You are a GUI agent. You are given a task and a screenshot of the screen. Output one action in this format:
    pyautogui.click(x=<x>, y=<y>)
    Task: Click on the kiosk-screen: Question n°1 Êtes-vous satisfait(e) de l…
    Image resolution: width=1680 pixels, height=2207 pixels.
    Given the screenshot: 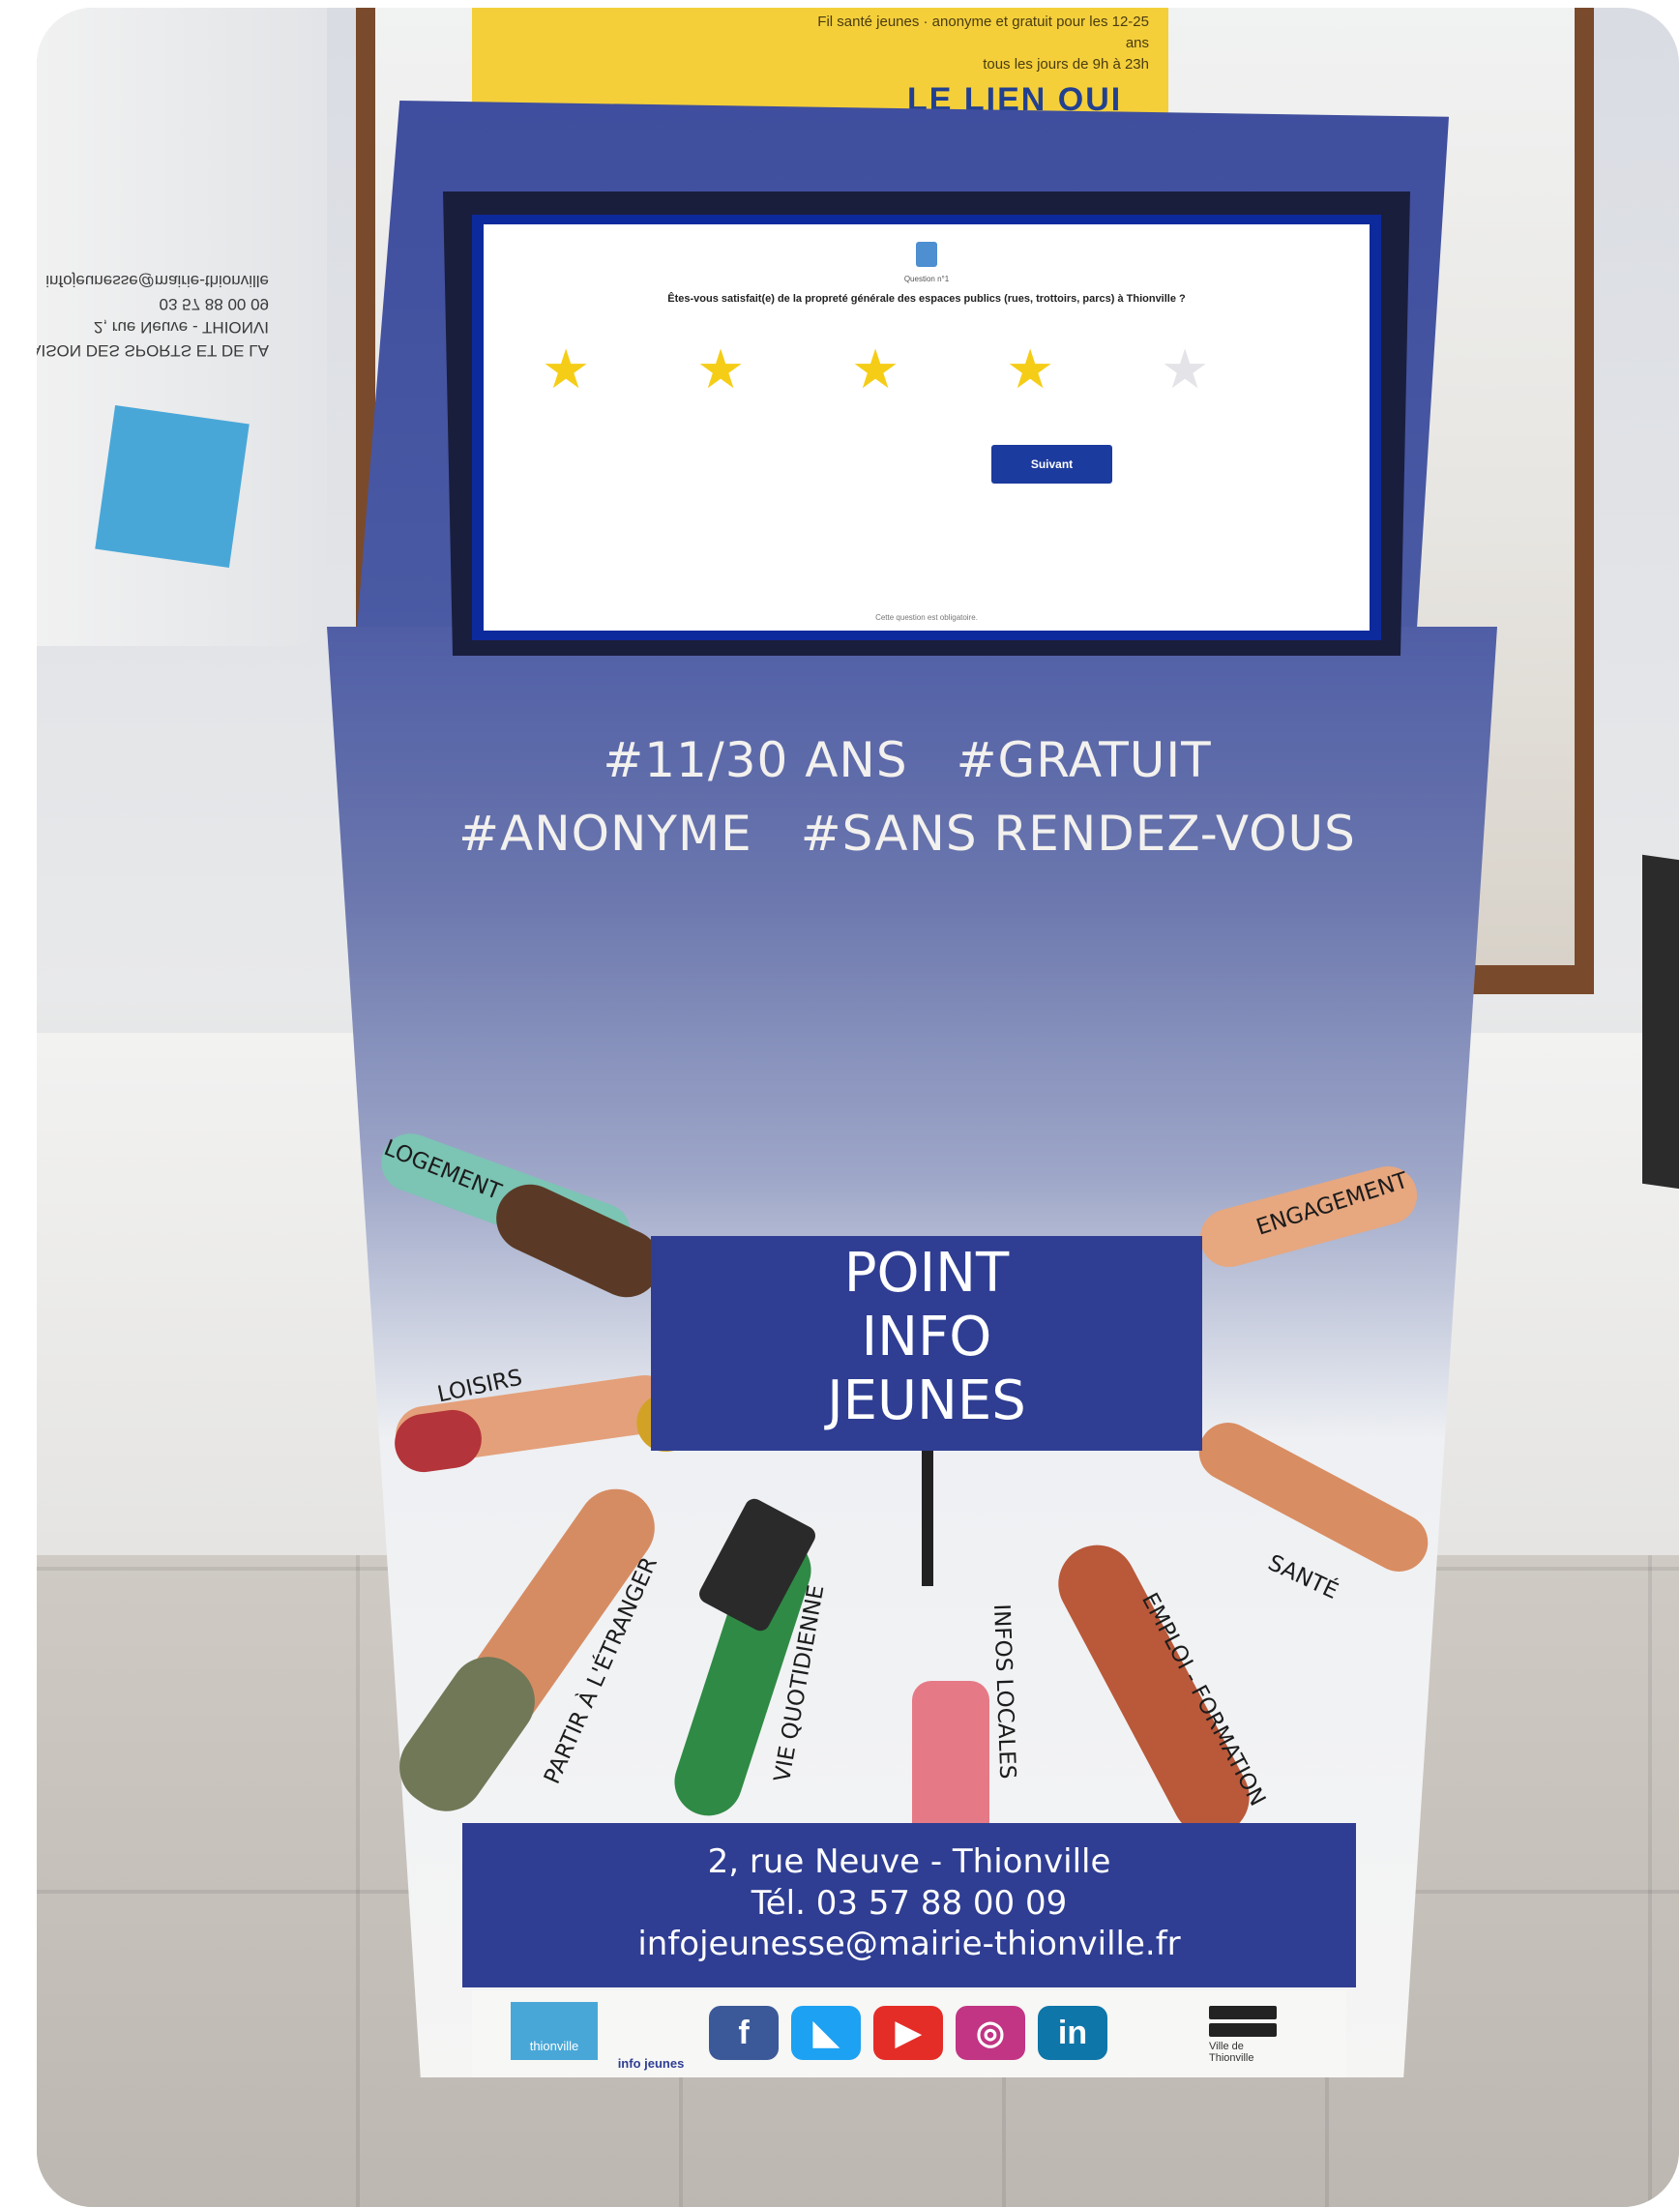 What is the action you would take?
    pyautogui.click(x=927, y=427)
    